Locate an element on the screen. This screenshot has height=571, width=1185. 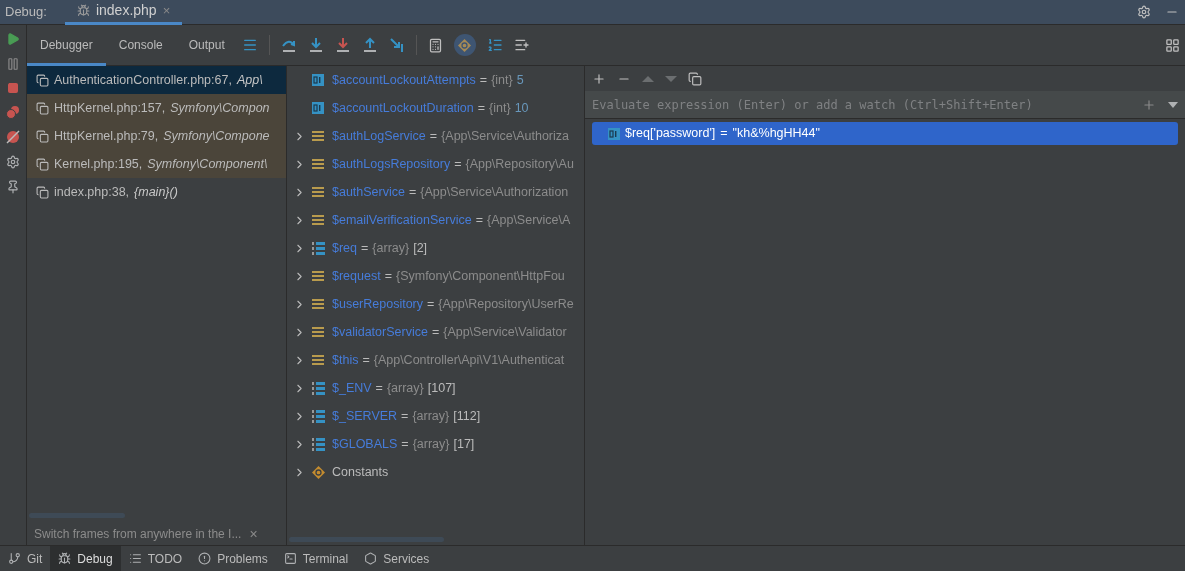
list-icon is located at coordinates (135, 558).